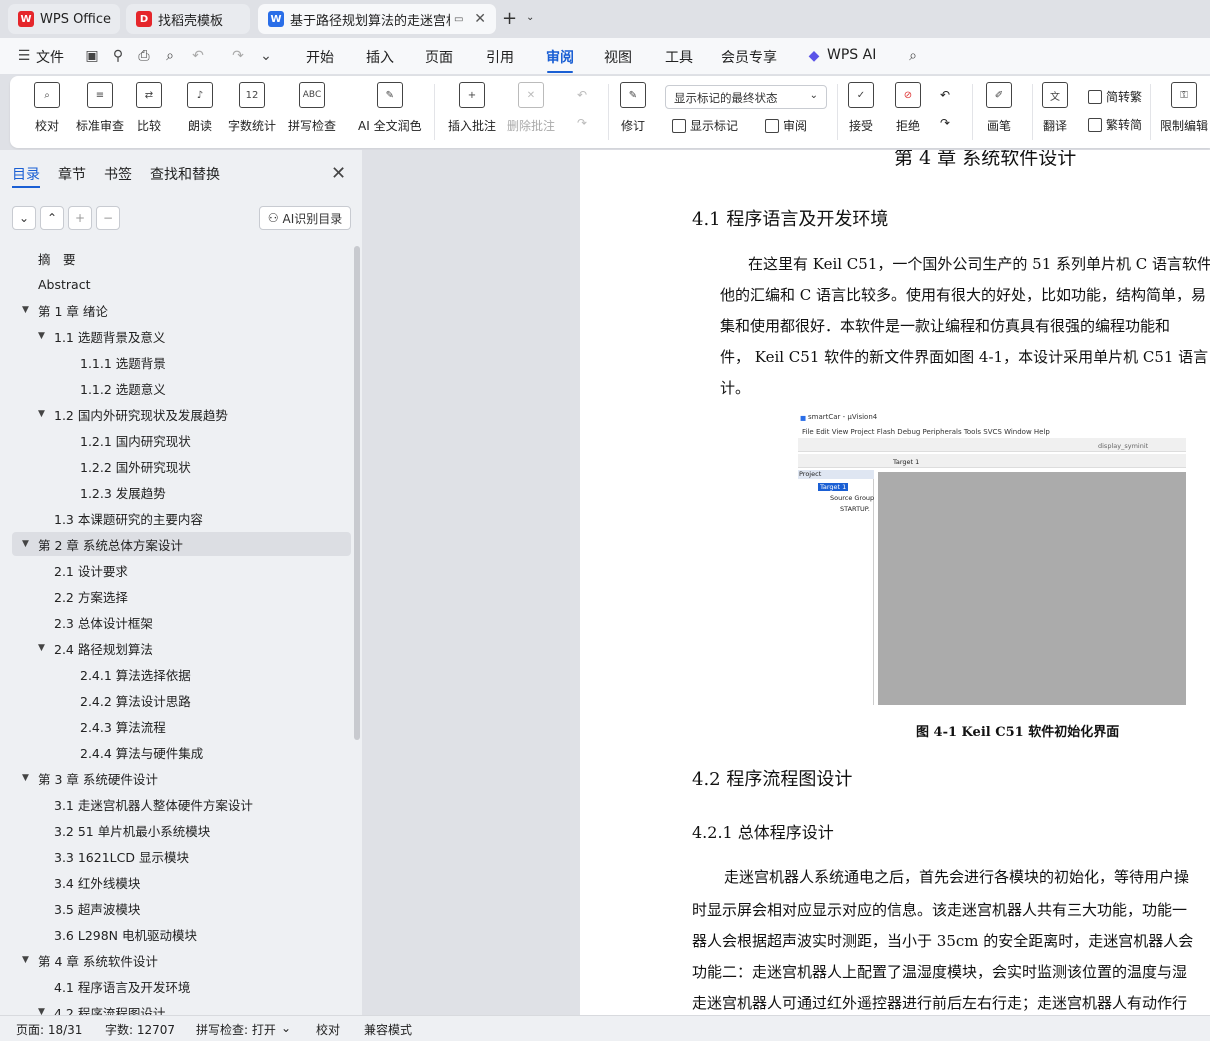 The height and width of the screenshot is (1041, 1210). I want to click on insert-comment-button: + 插入批注, so click(472, 108).